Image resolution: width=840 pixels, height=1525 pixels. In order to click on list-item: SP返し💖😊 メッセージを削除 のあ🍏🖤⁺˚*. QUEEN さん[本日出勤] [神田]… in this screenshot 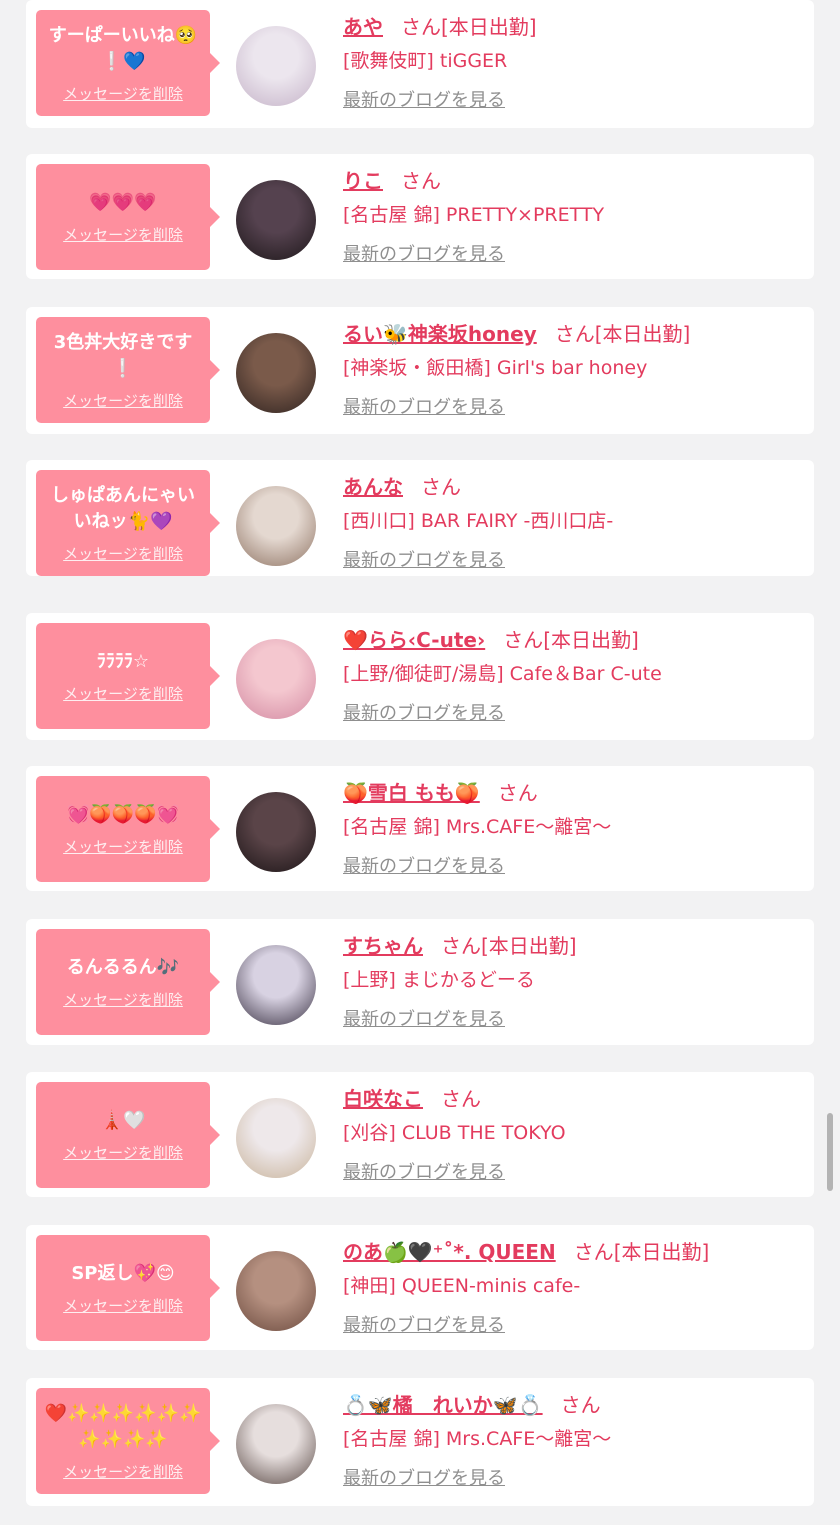, I will do `click(420, 1287)`.